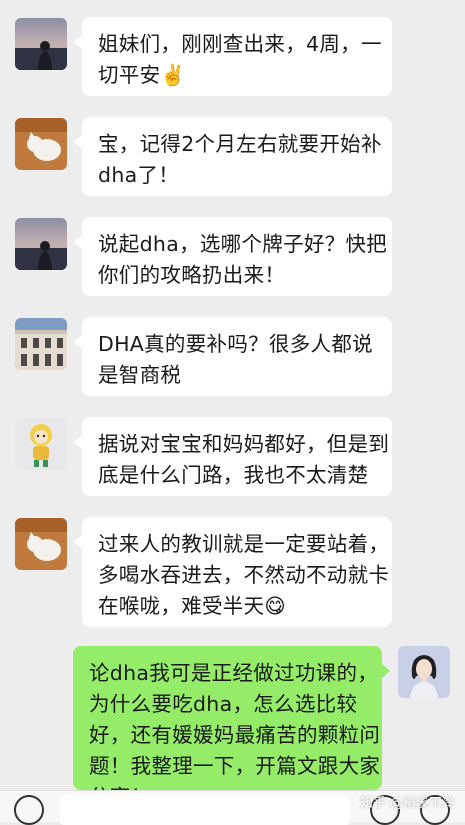 The height and width of the screenshot is (825, 465). I want to click on message-text: 是智商税, so click(140, 375).